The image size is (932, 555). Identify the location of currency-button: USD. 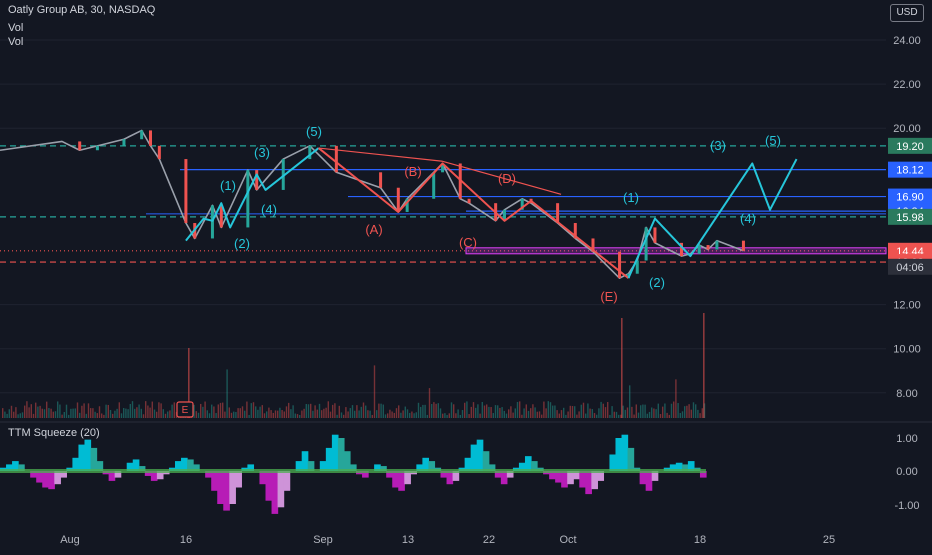
(907, 13).